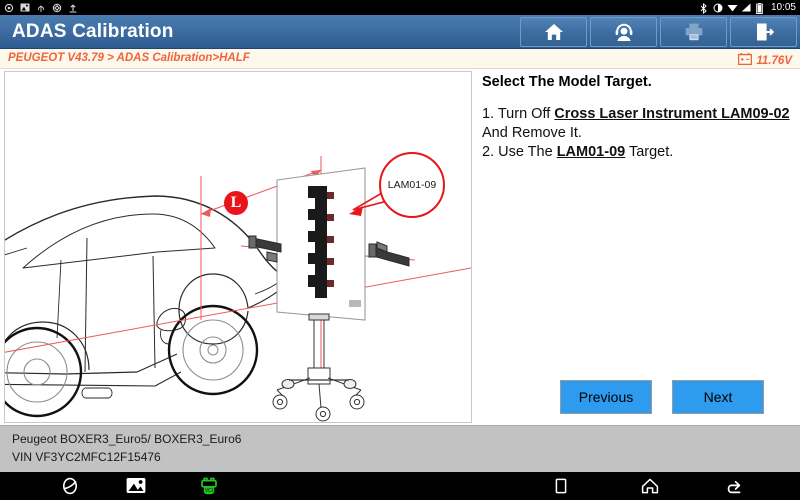  What do you see at coordinates (400, 7) in the screenshot?
I see `android-status-bar: 10:05` at bounding box center [400, 7].